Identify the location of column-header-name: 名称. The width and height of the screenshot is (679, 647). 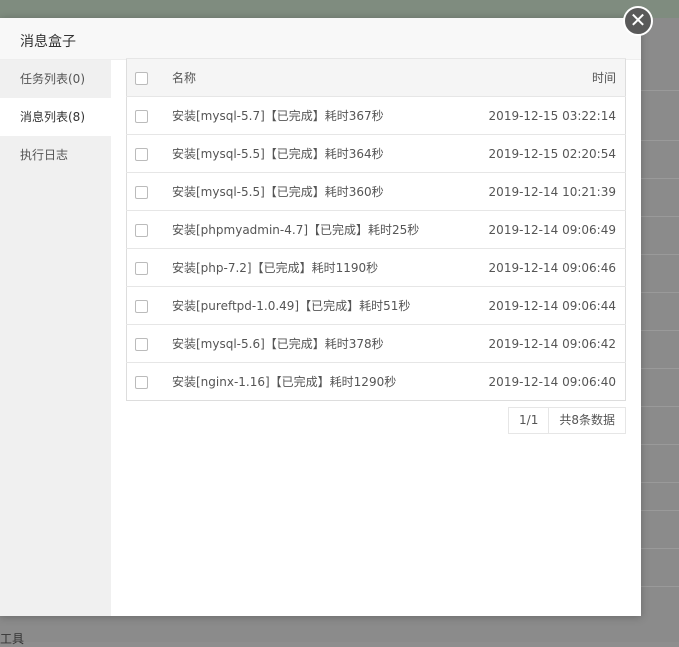
(315, 77).